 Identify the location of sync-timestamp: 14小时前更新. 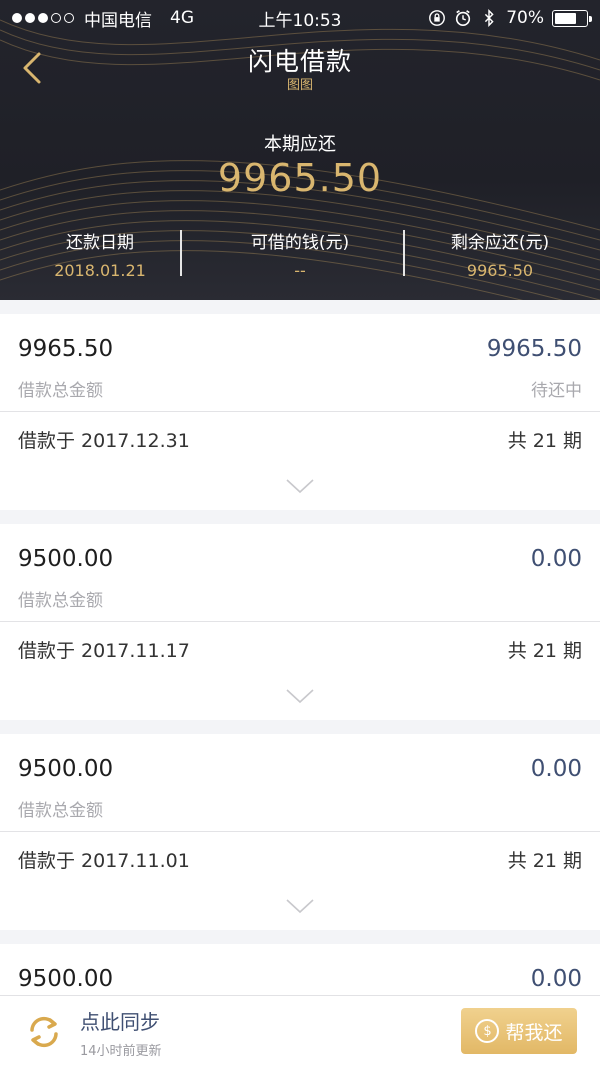
(121, 1051).